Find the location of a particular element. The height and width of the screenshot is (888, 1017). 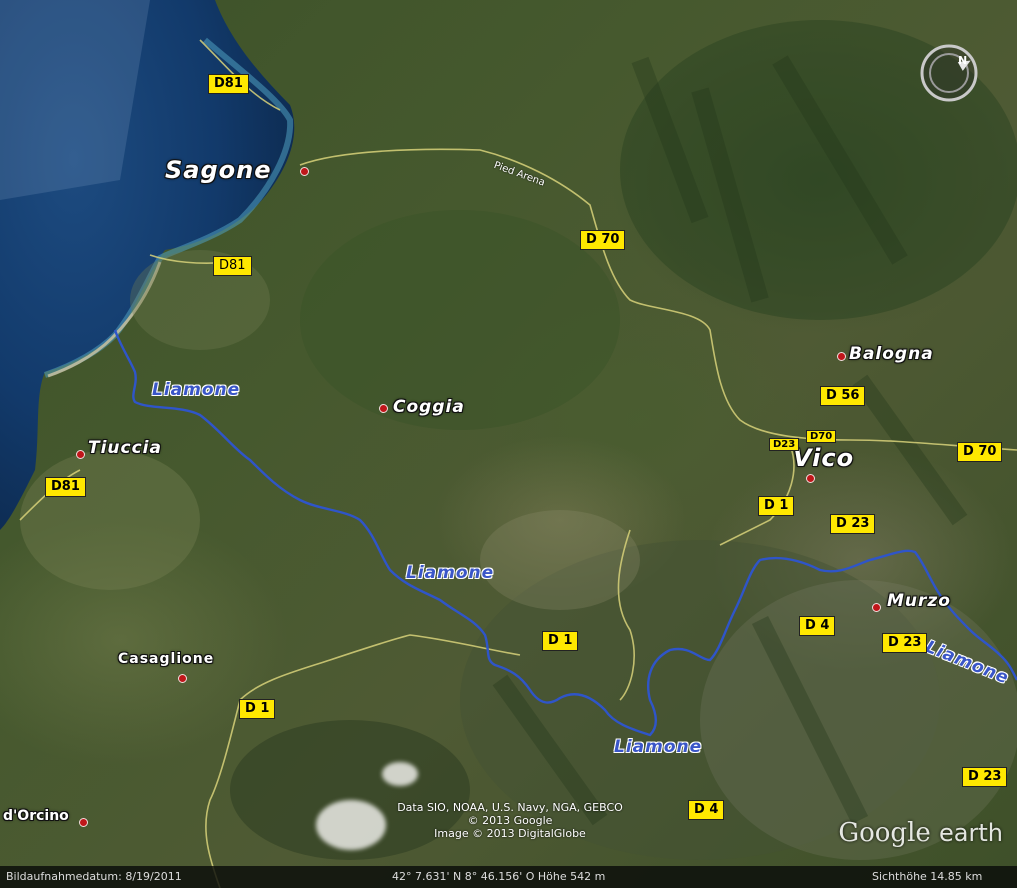

attribution-line: © 2013 Google is located at coordinates (510, 820).